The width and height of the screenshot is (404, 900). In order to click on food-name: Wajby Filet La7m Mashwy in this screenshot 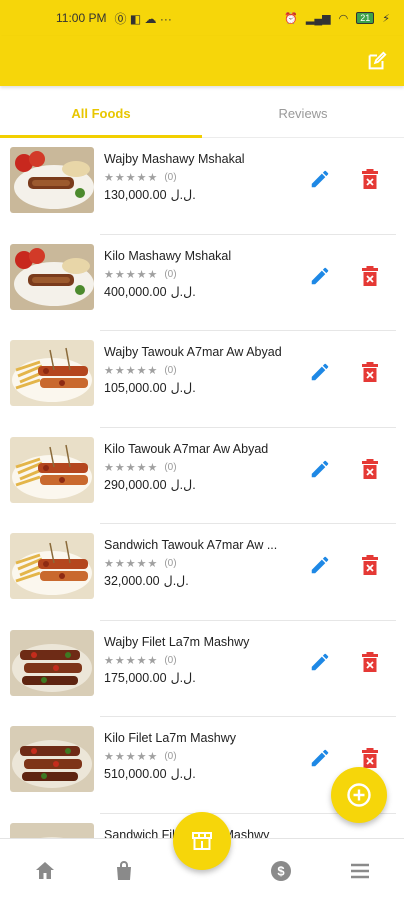, I will do `click(177, 641)`.